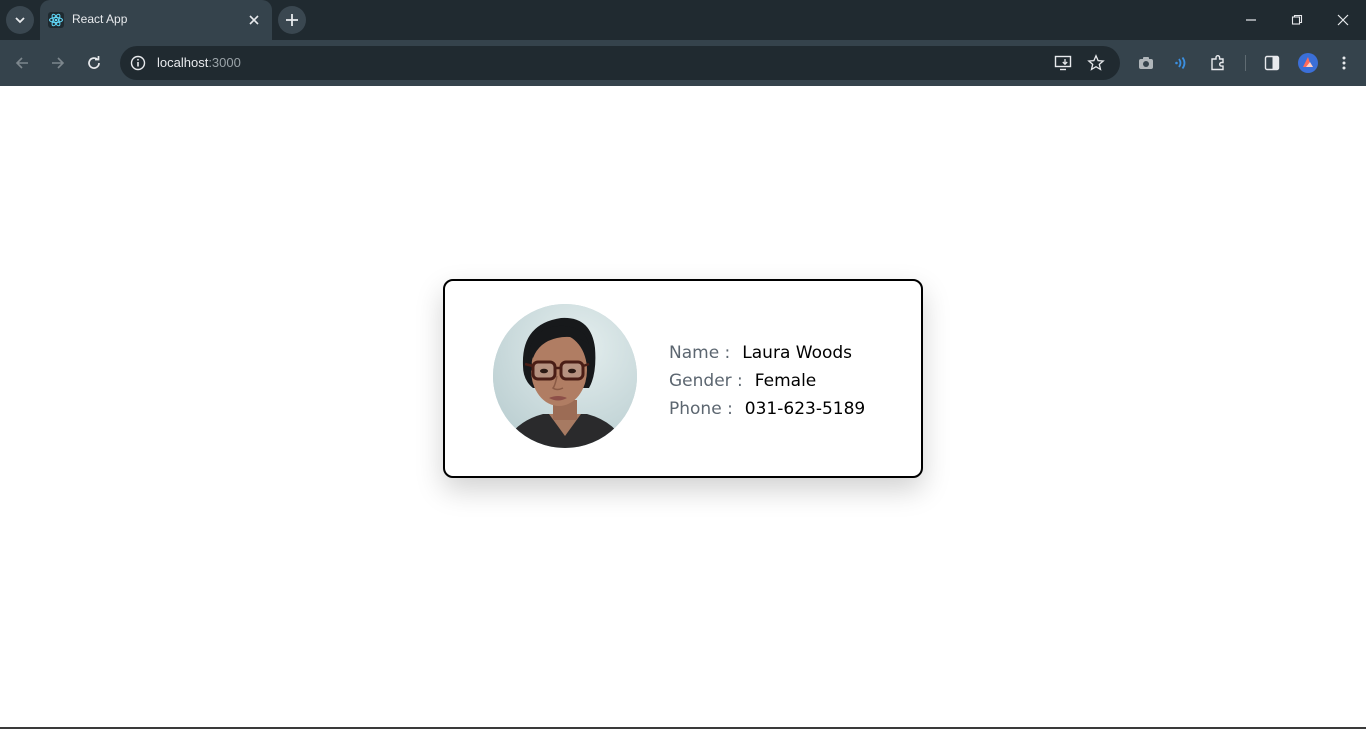  I want to click on gender-label: Gender :, so click(706, 381).